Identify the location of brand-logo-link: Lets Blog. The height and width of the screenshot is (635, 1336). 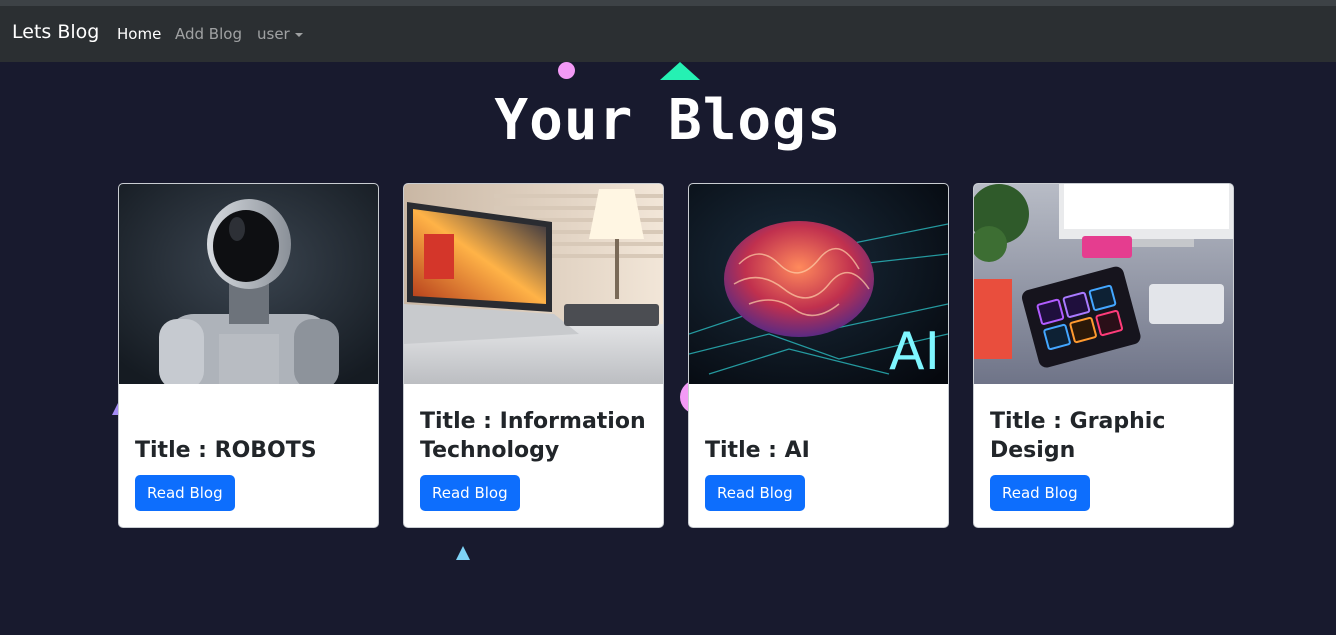
(55, 32).